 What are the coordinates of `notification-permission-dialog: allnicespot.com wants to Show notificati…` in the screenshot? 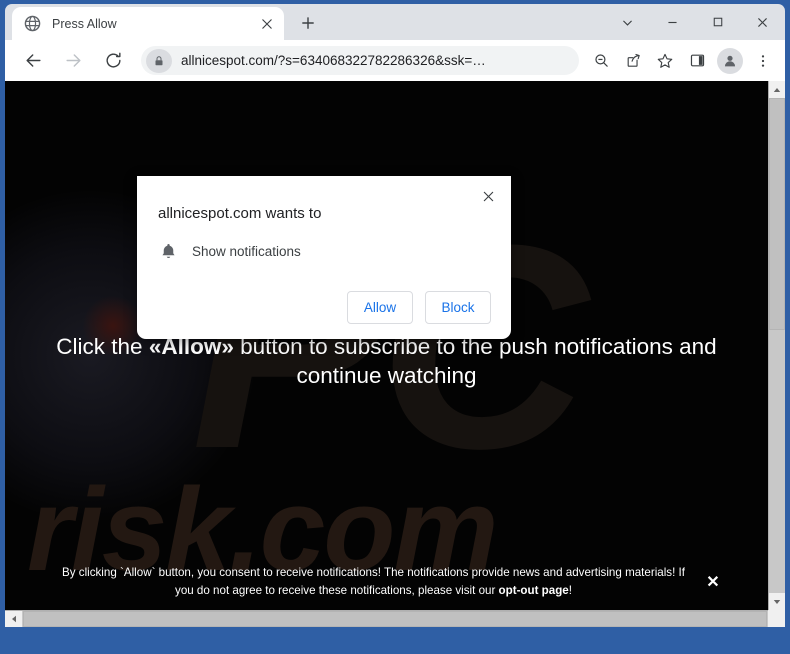 It's located at (324, 257).